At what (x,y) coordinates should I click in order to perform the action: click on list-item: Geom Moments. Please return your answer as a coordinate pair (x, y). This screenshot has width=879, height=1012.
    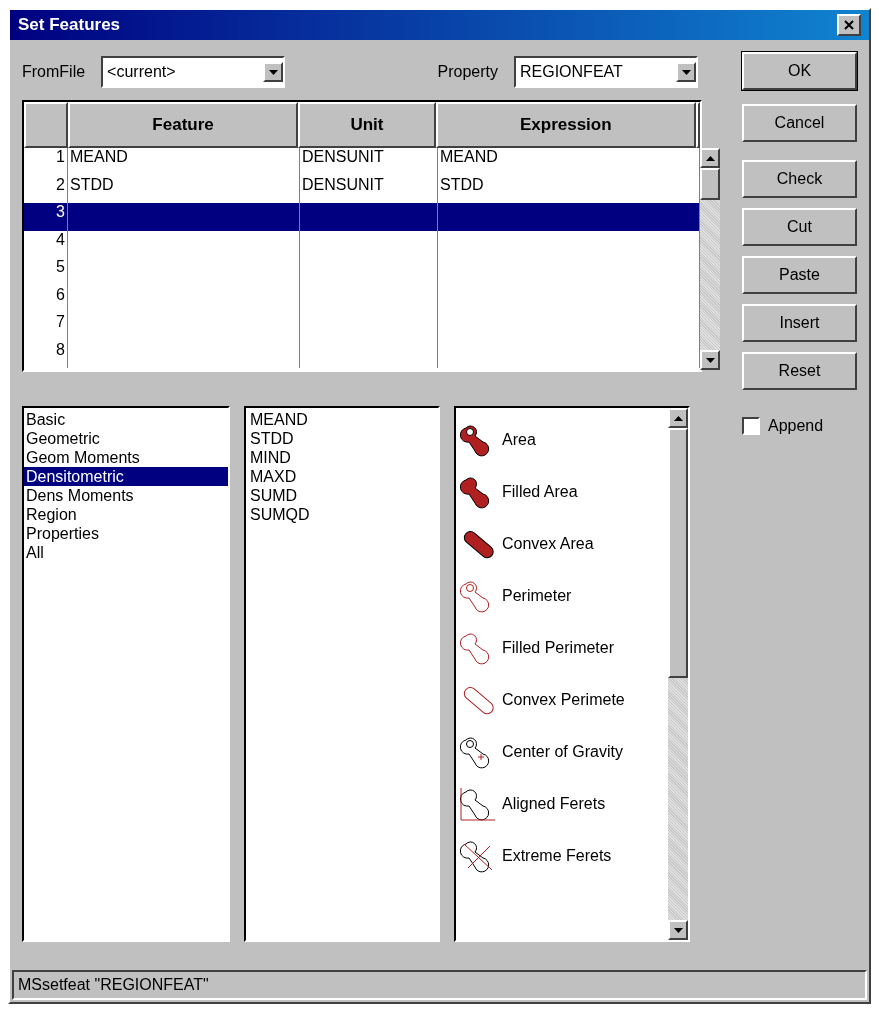
    Looking at the image, I should click on (126, 457).